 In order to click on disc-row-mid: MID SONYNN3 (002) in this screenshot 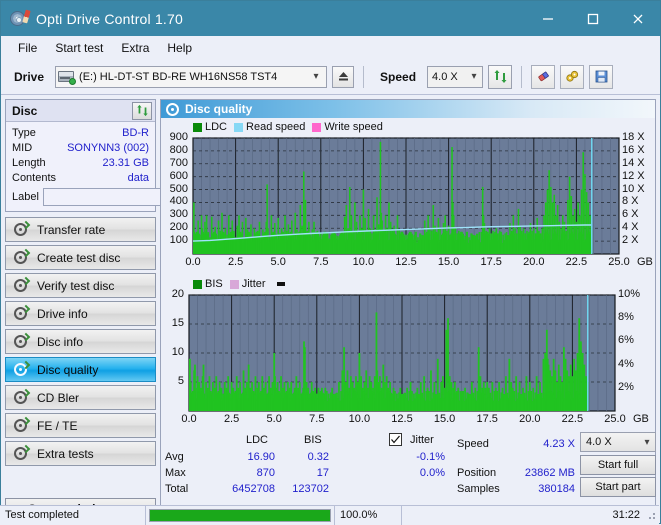, I will do `click(80, 147)`.